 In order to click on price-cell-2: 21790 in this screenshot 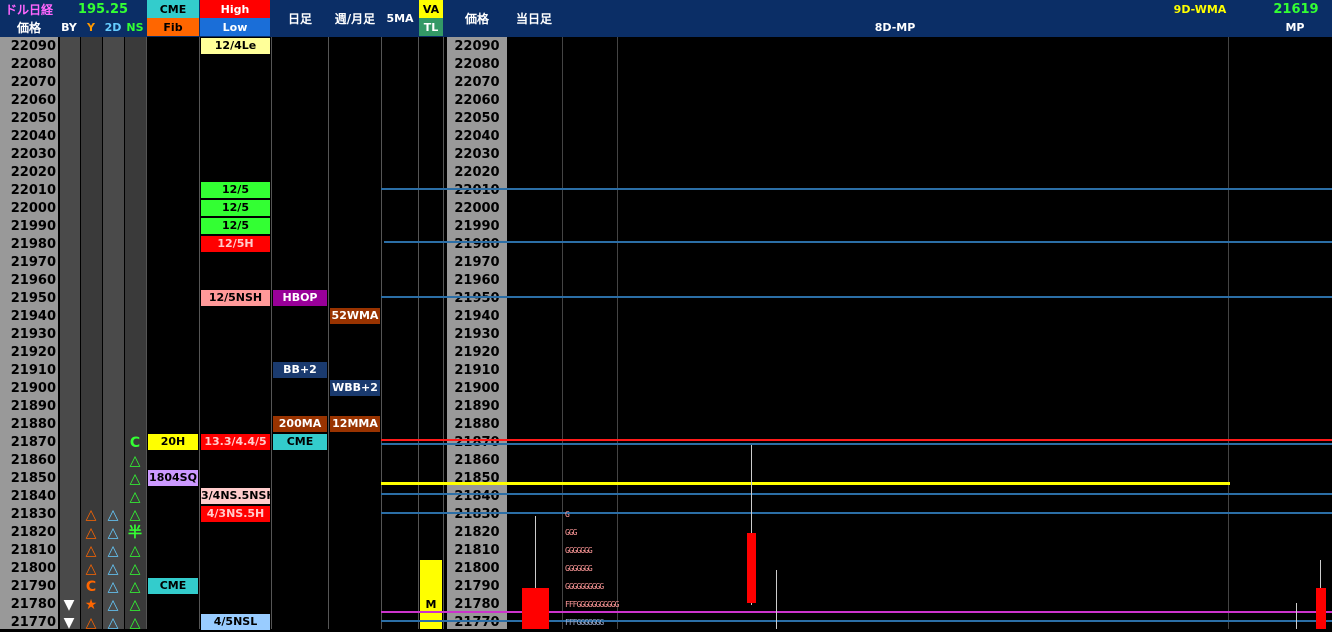, I will do `click(477, 586)`.